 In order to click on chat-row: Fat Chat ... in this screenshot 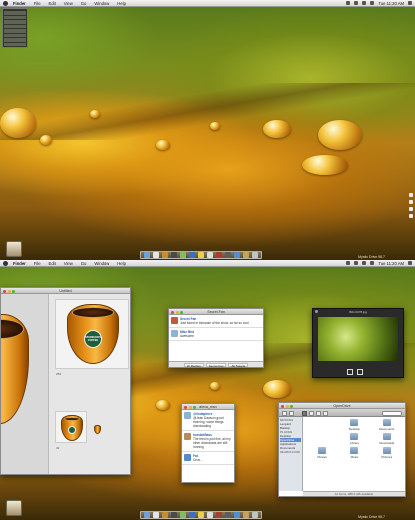, I will do `click(208, 458)`.